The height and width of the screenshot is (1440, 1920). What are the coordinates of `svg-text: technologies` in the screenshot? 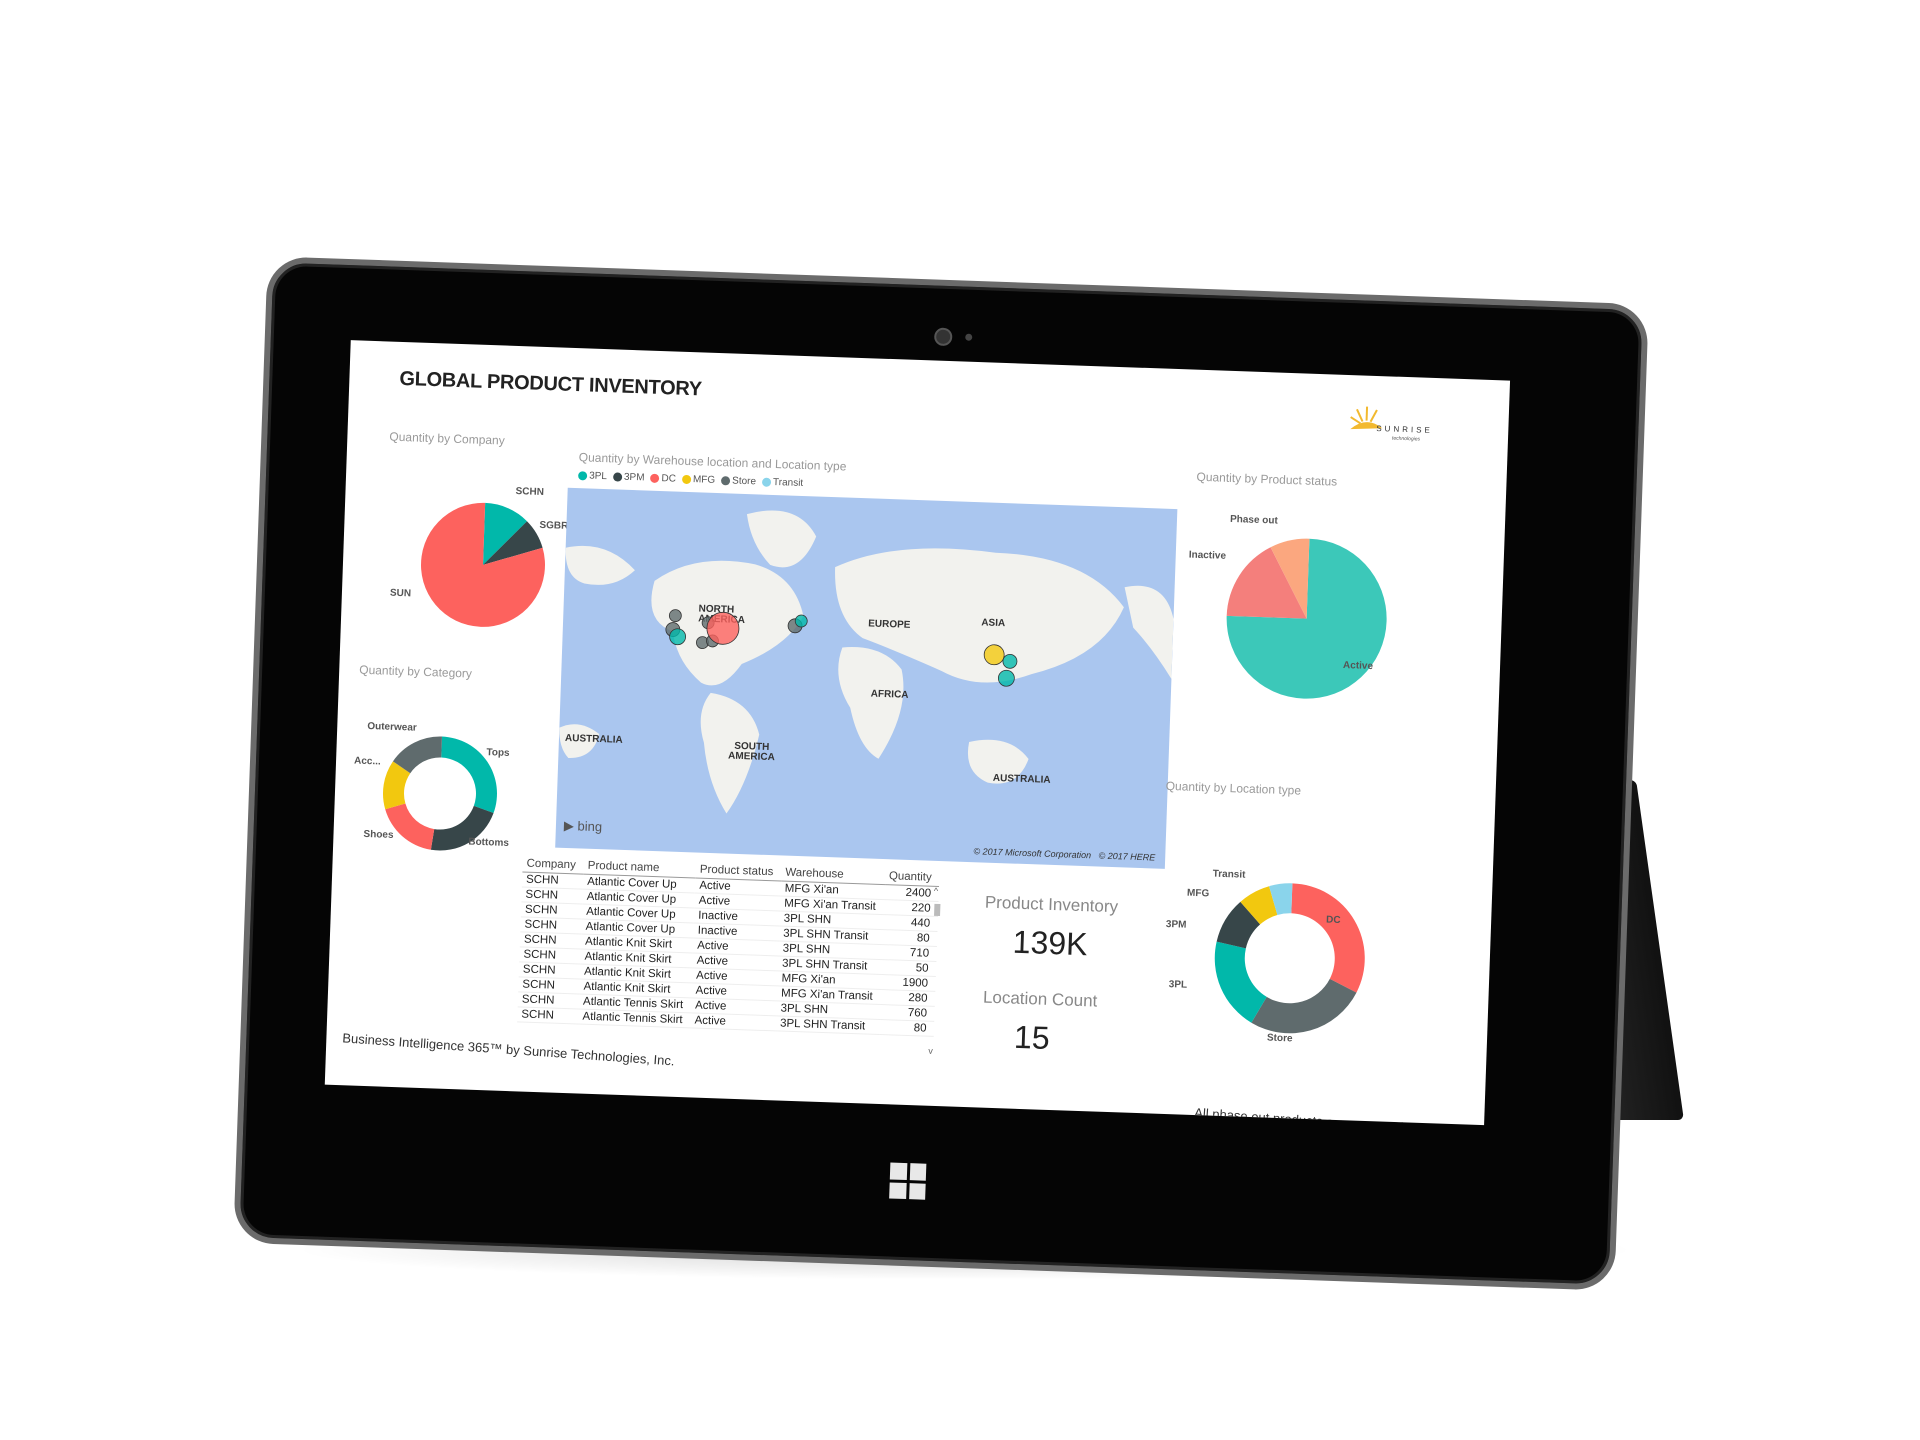 It's located at (1406, 439).